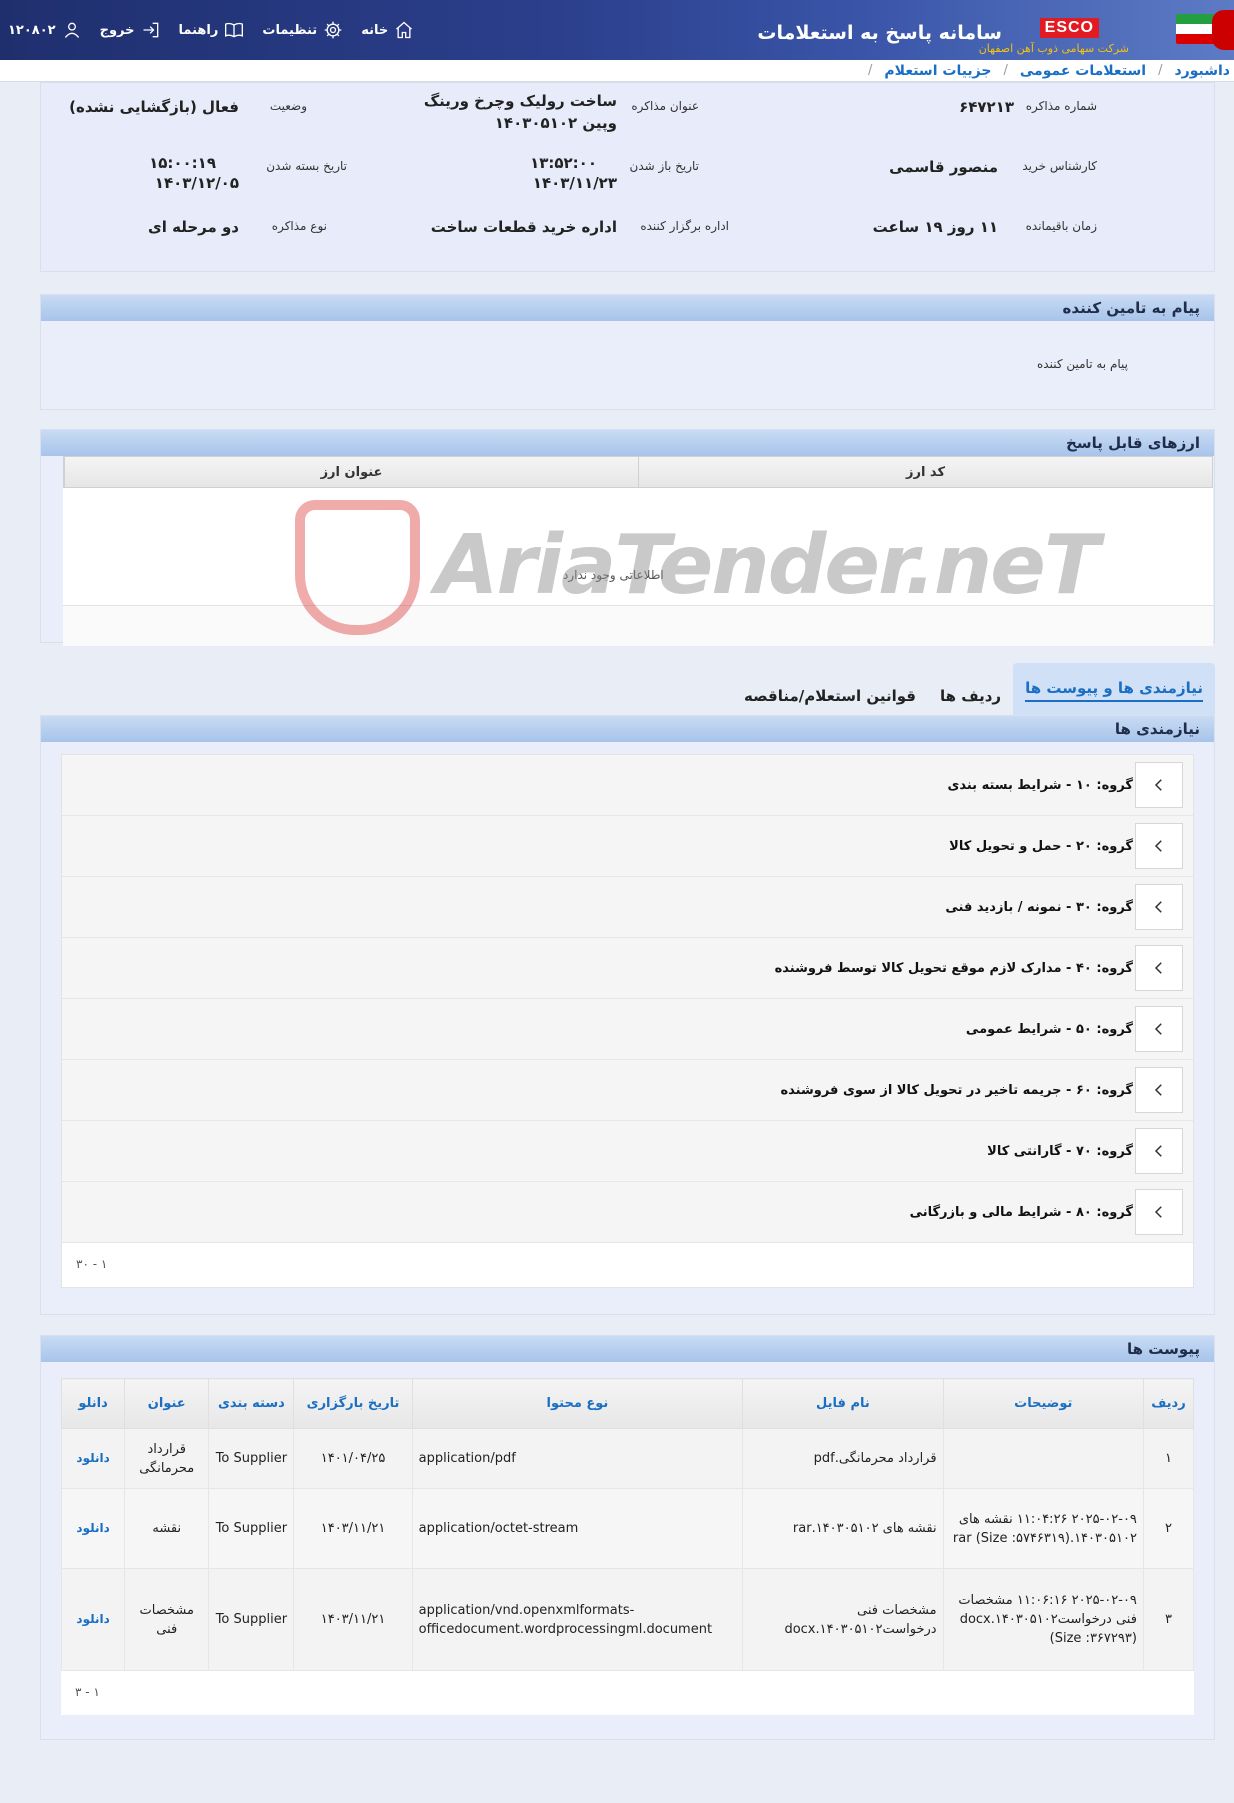 The image size is (1234, 1803). Describe the element at coordinates (196, 183) in the screenshot. I see `close-date: ۱۴۰۳/۱۲/۰۵` at that location.